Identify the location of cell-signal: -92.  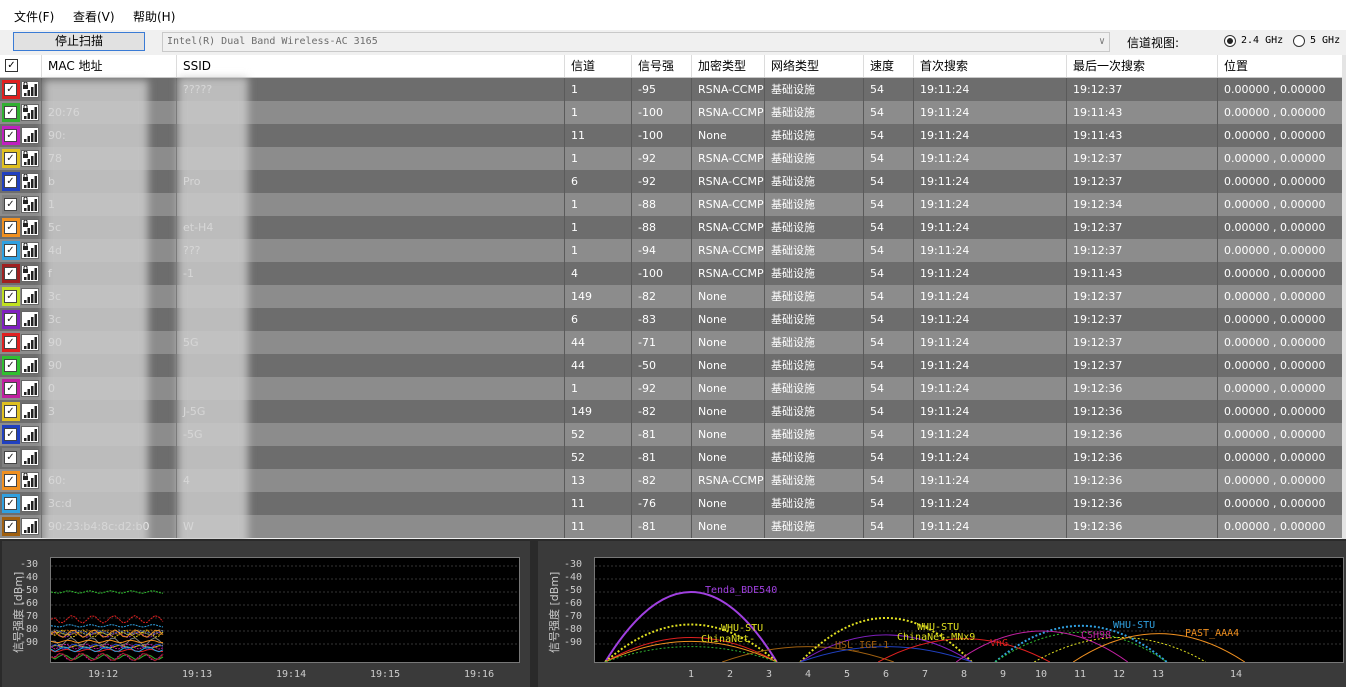
(661, 181).